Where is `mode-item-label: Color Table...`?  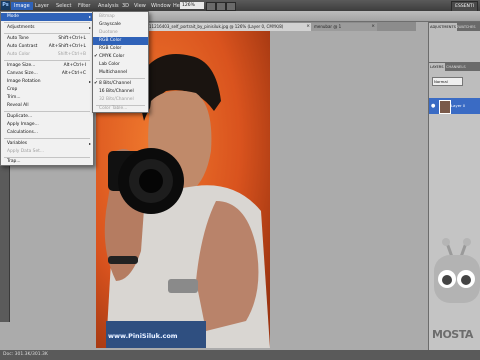 mode-item-label: Color Table... is located at coordinates (113, 108).